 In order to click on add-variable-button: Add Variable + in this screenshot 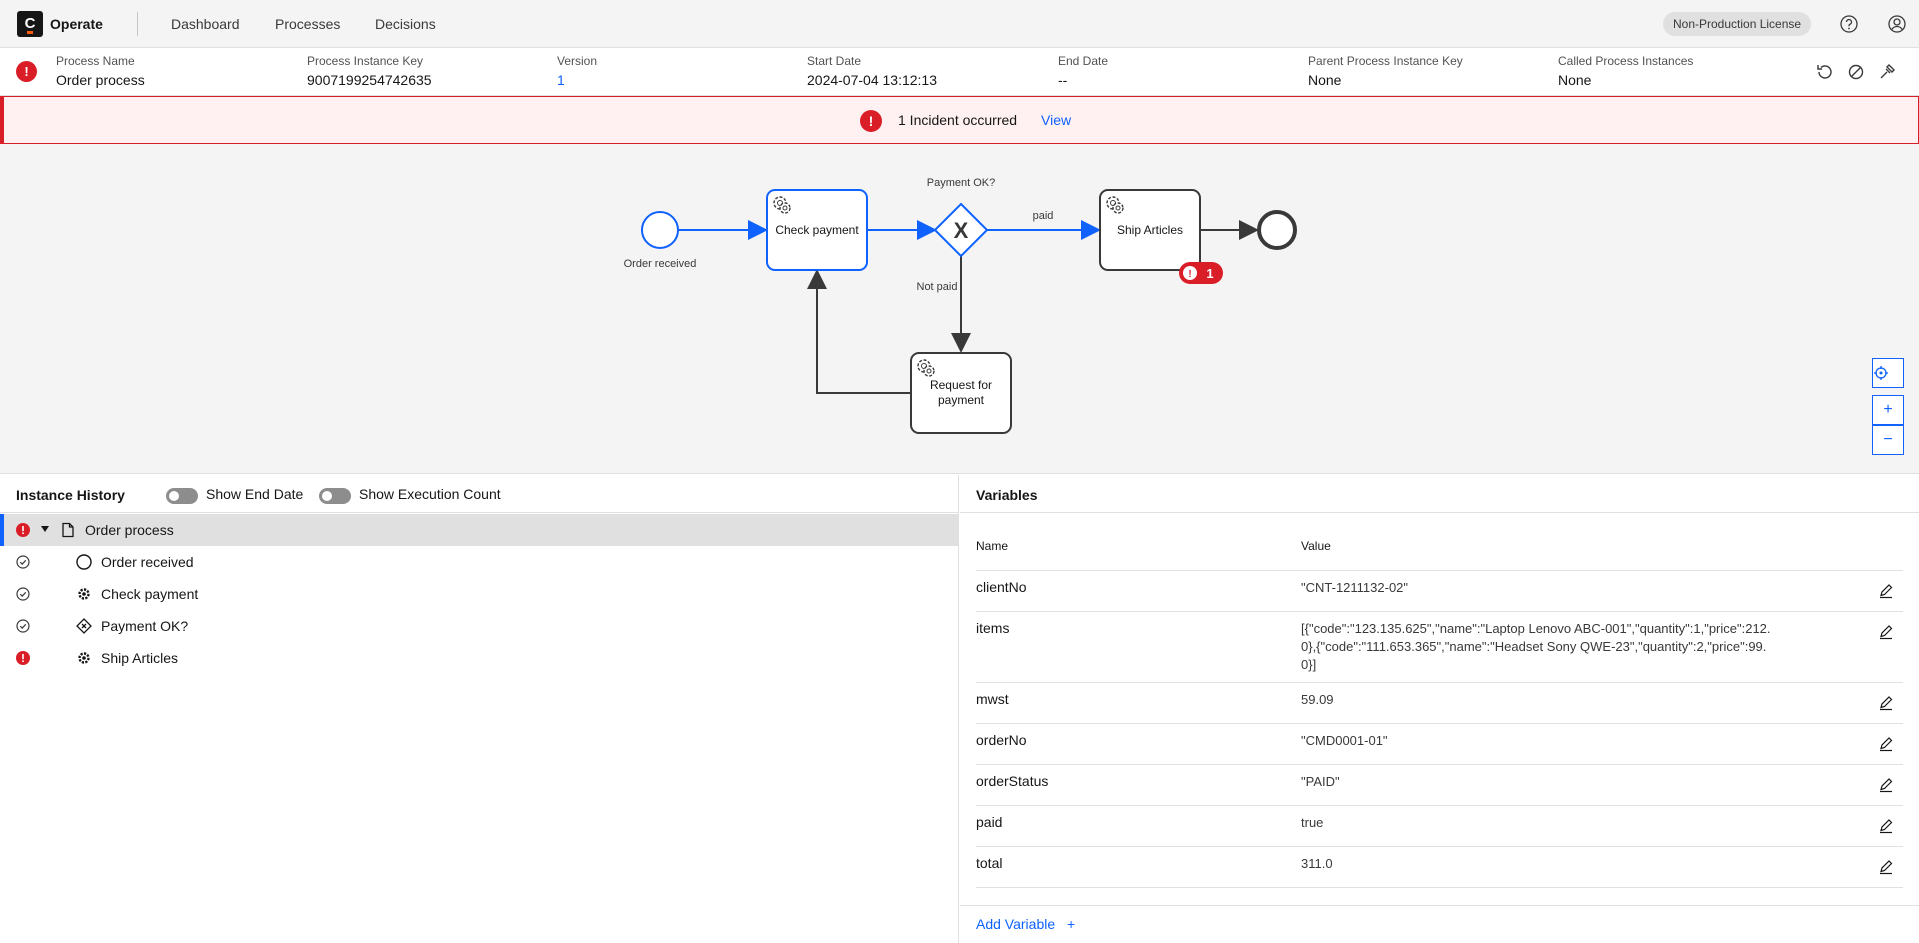, I will do `click(1025, 924)`.